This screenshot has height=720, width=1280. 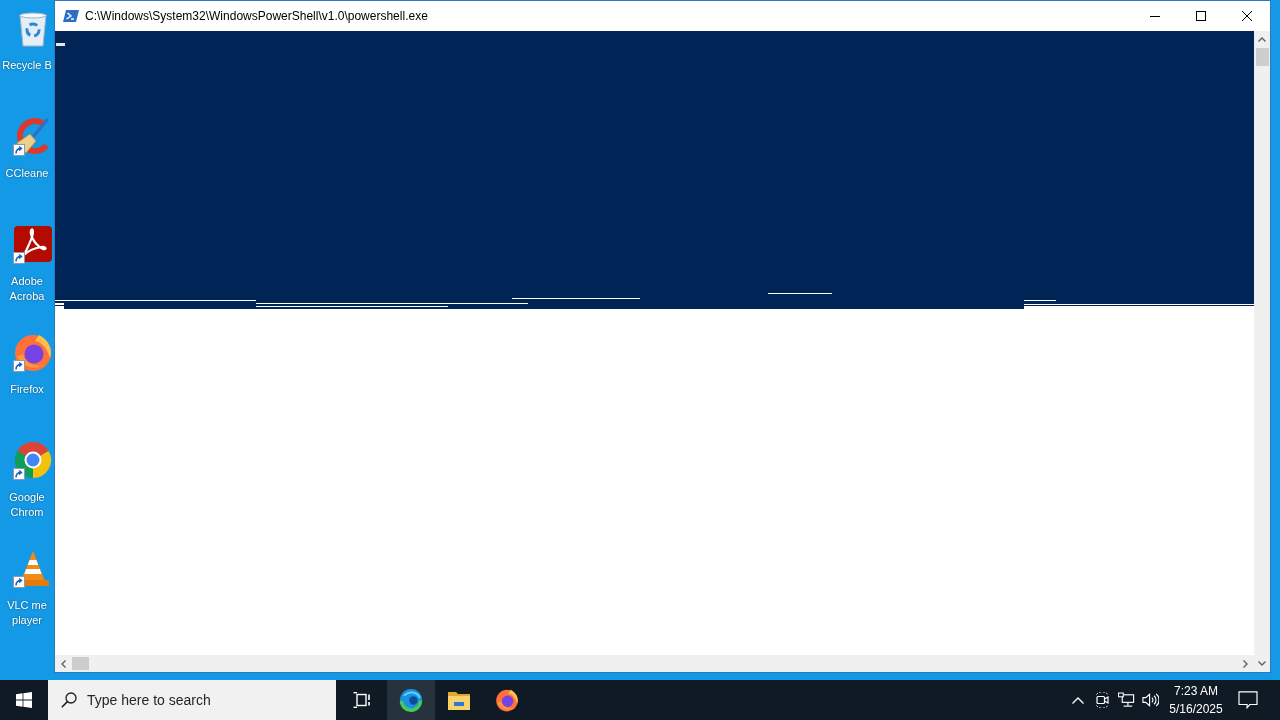 I want to click on taskbar-app-button, so click(x=411, y=700).